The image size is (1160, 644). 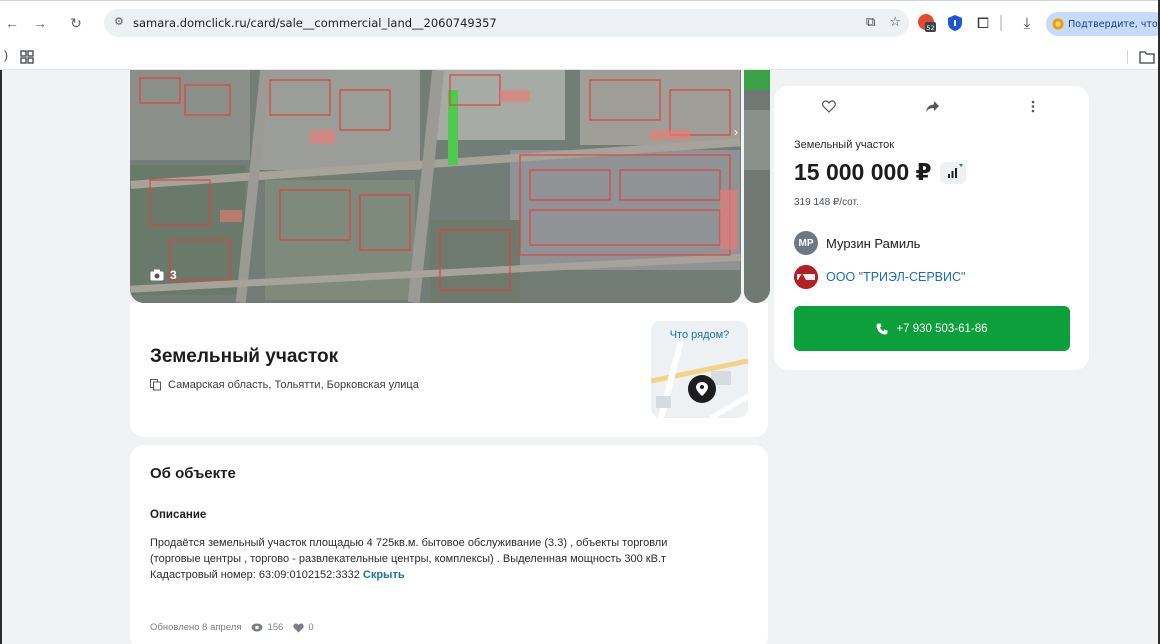 What do you see at coordinates (742, 135) in the screenshot?
I see `chevron-right-icon: ›` at bounding box center [742, 135].